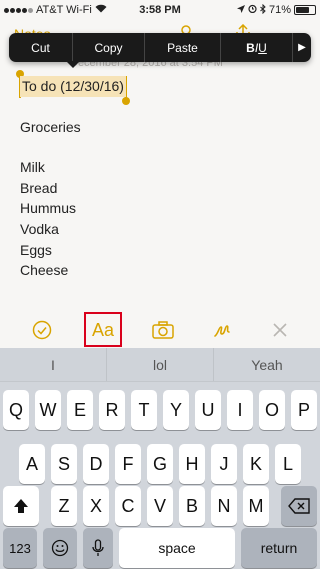 The height and width of the screenshot is (569, 320). I want to click on key-f: F, so click(128, 464).